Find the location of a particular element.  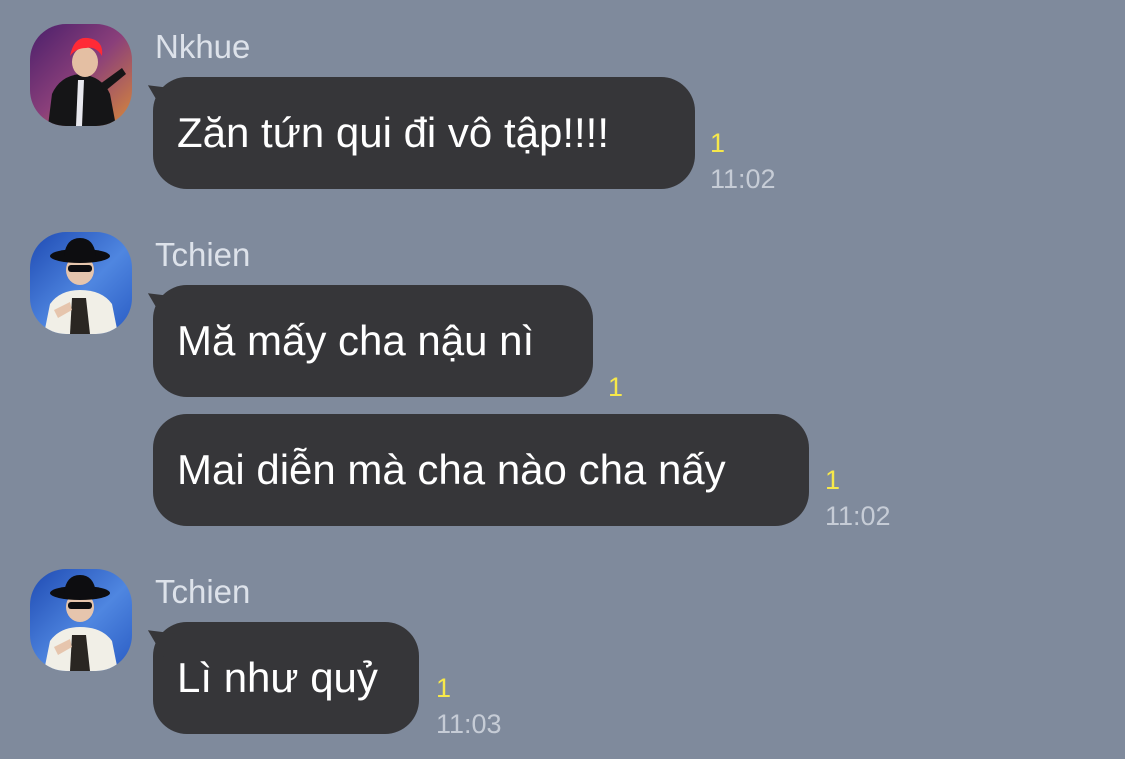

message-text: Zăn tứn qui đi vô tập!!!! is located at coordinates (393, 132).